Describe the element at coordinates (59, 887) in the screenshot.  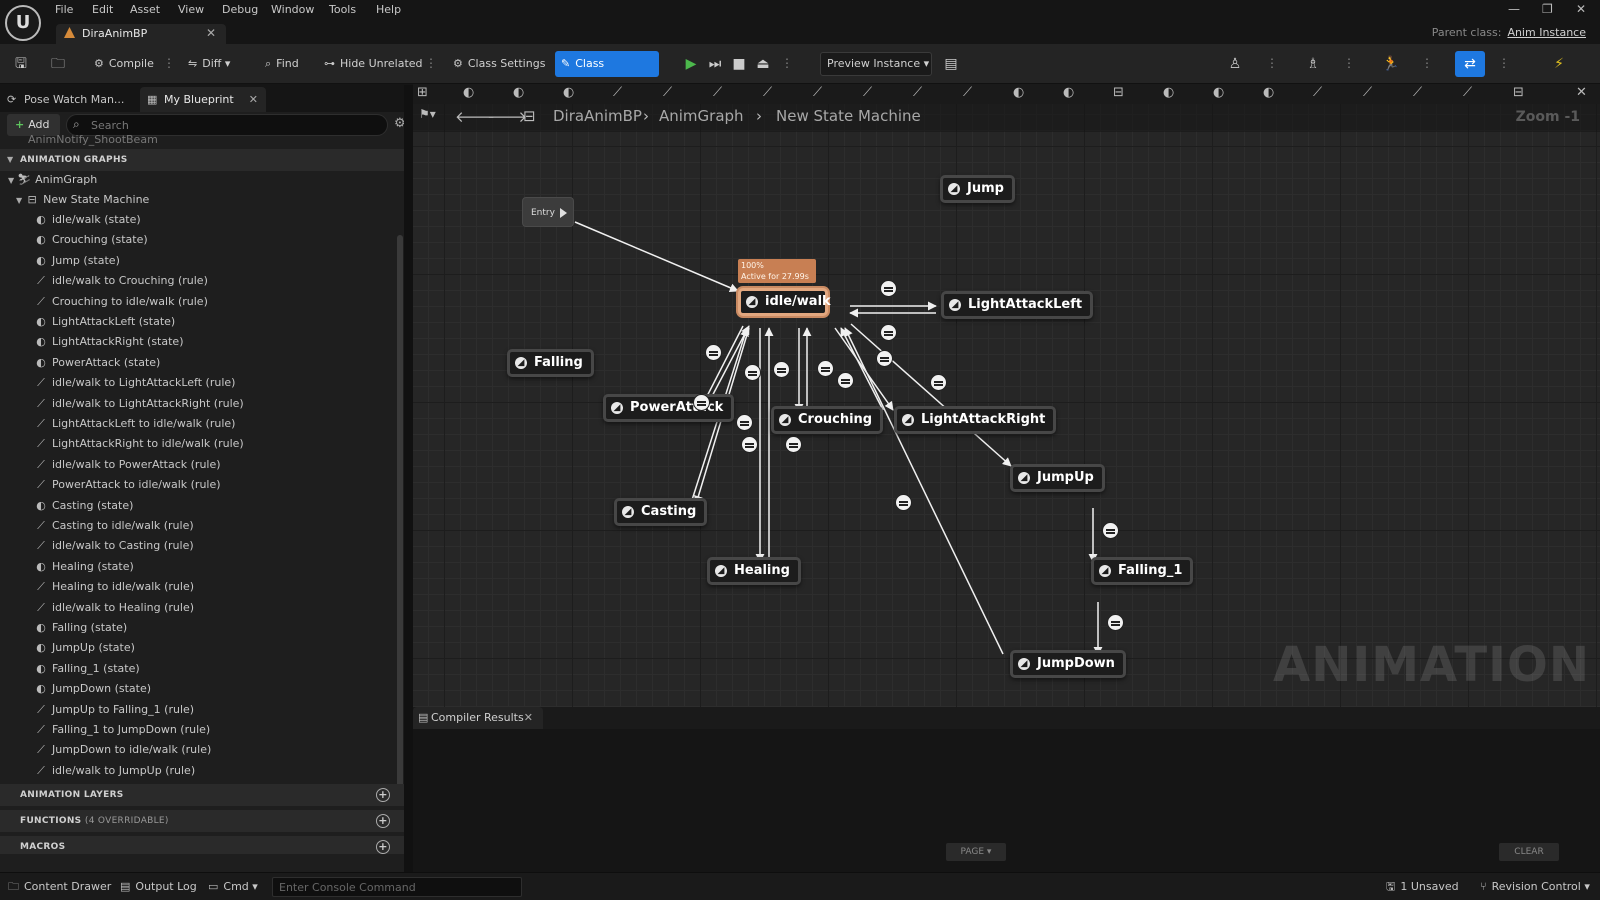
I see `content-drawer-button: 🗀 Content Drawer` at that location.